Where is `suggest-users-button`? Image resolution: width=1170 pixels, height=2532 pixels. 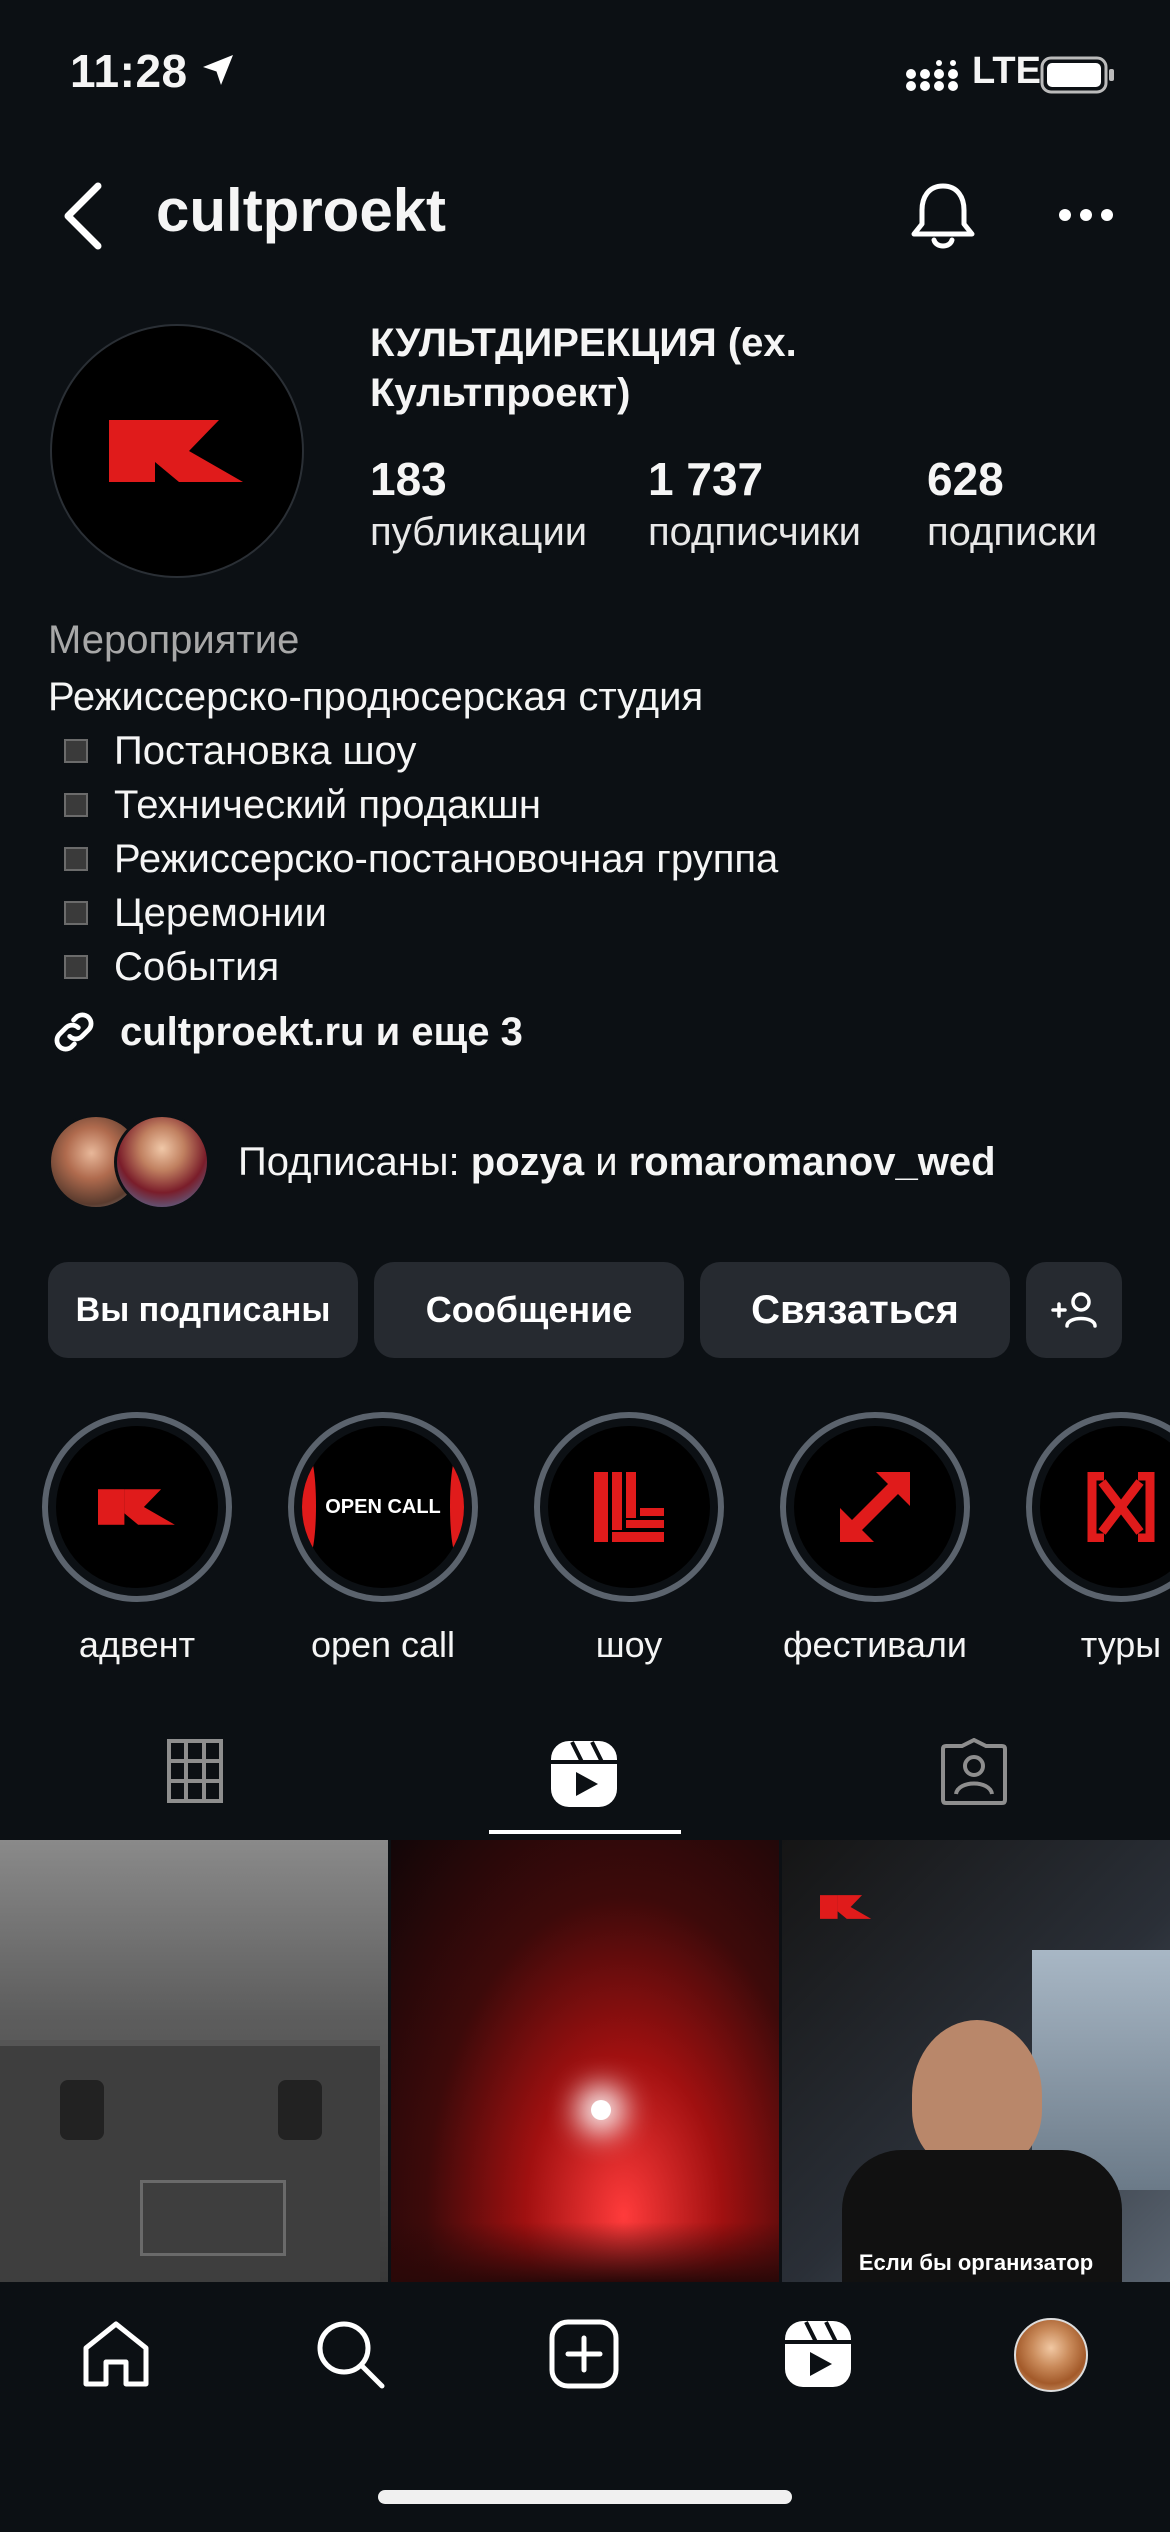
suggest-users-button is located at coordinates (1074, 1310).